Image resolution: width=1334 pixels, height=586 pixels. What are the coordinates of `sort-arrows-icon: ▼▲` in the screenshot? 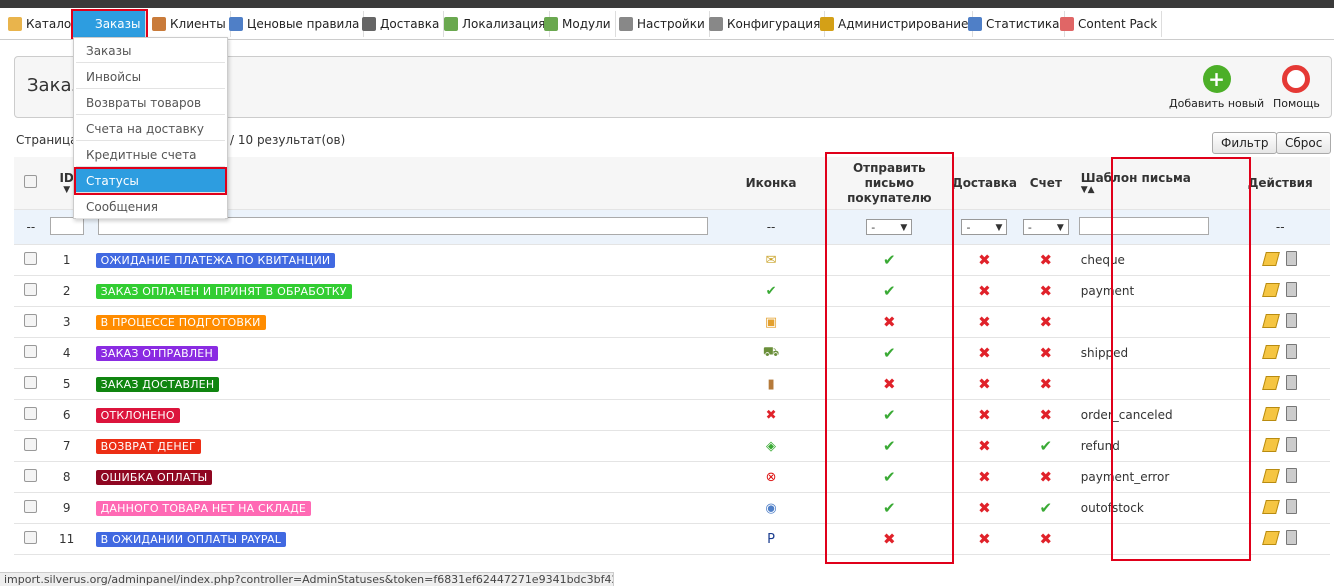 It's located at (1156, 190).